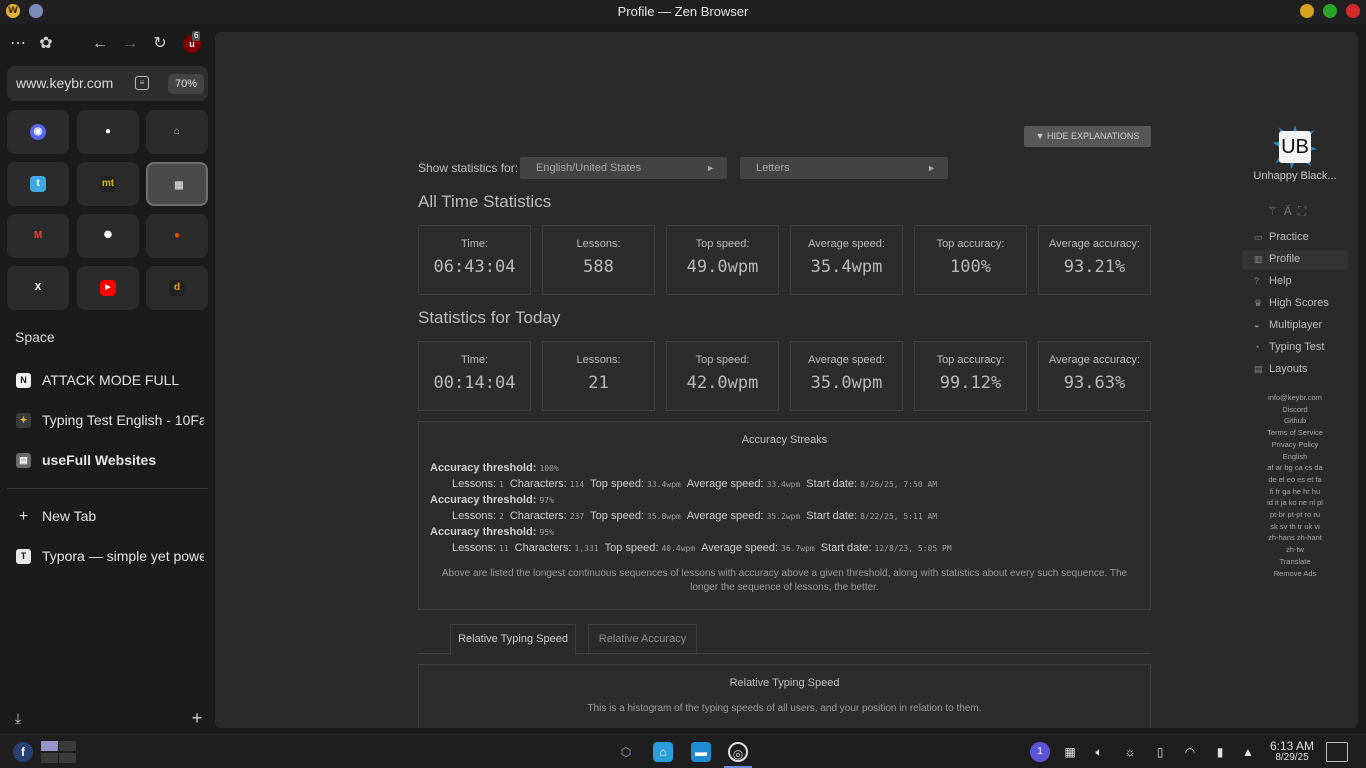 The width and height of the screenshot is (1366, 768). I want to click on footer-link: Remove Ads, so click(1295, 573).